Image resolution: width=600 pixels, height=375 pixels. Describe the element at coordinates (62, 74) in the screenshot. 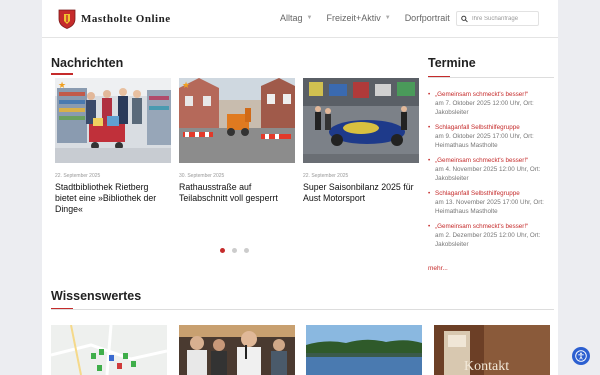

I see `news-heading-underline` at that location.